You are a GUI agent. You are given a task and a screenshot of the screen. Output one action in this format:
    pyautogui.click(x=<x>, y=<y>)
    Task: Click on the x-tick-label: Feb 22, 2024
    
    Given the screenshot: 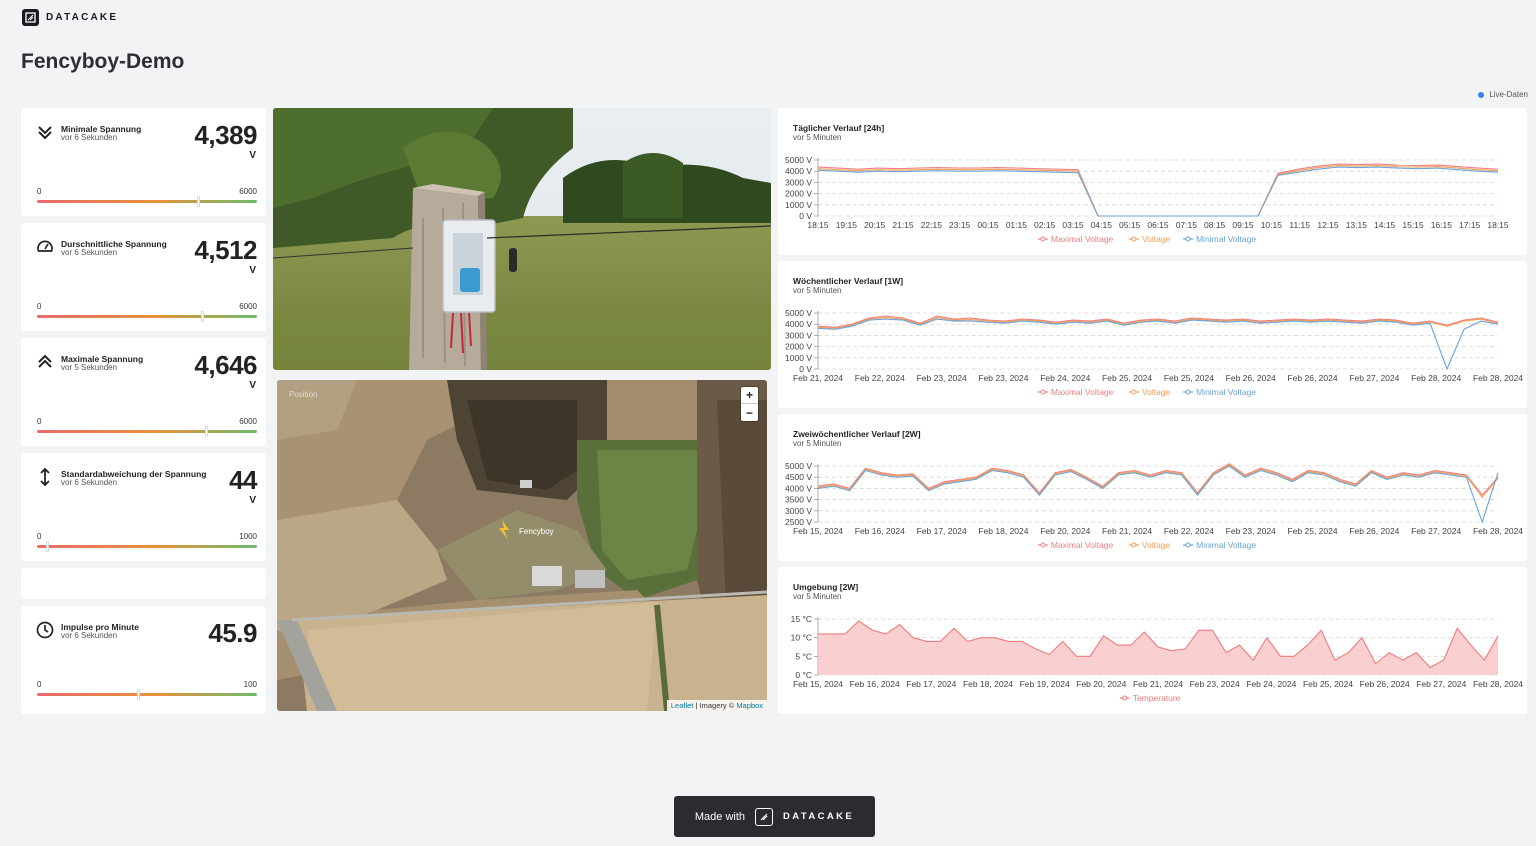 What is the action you would take?
    pyautogui.click(x=1189, y=531)
    